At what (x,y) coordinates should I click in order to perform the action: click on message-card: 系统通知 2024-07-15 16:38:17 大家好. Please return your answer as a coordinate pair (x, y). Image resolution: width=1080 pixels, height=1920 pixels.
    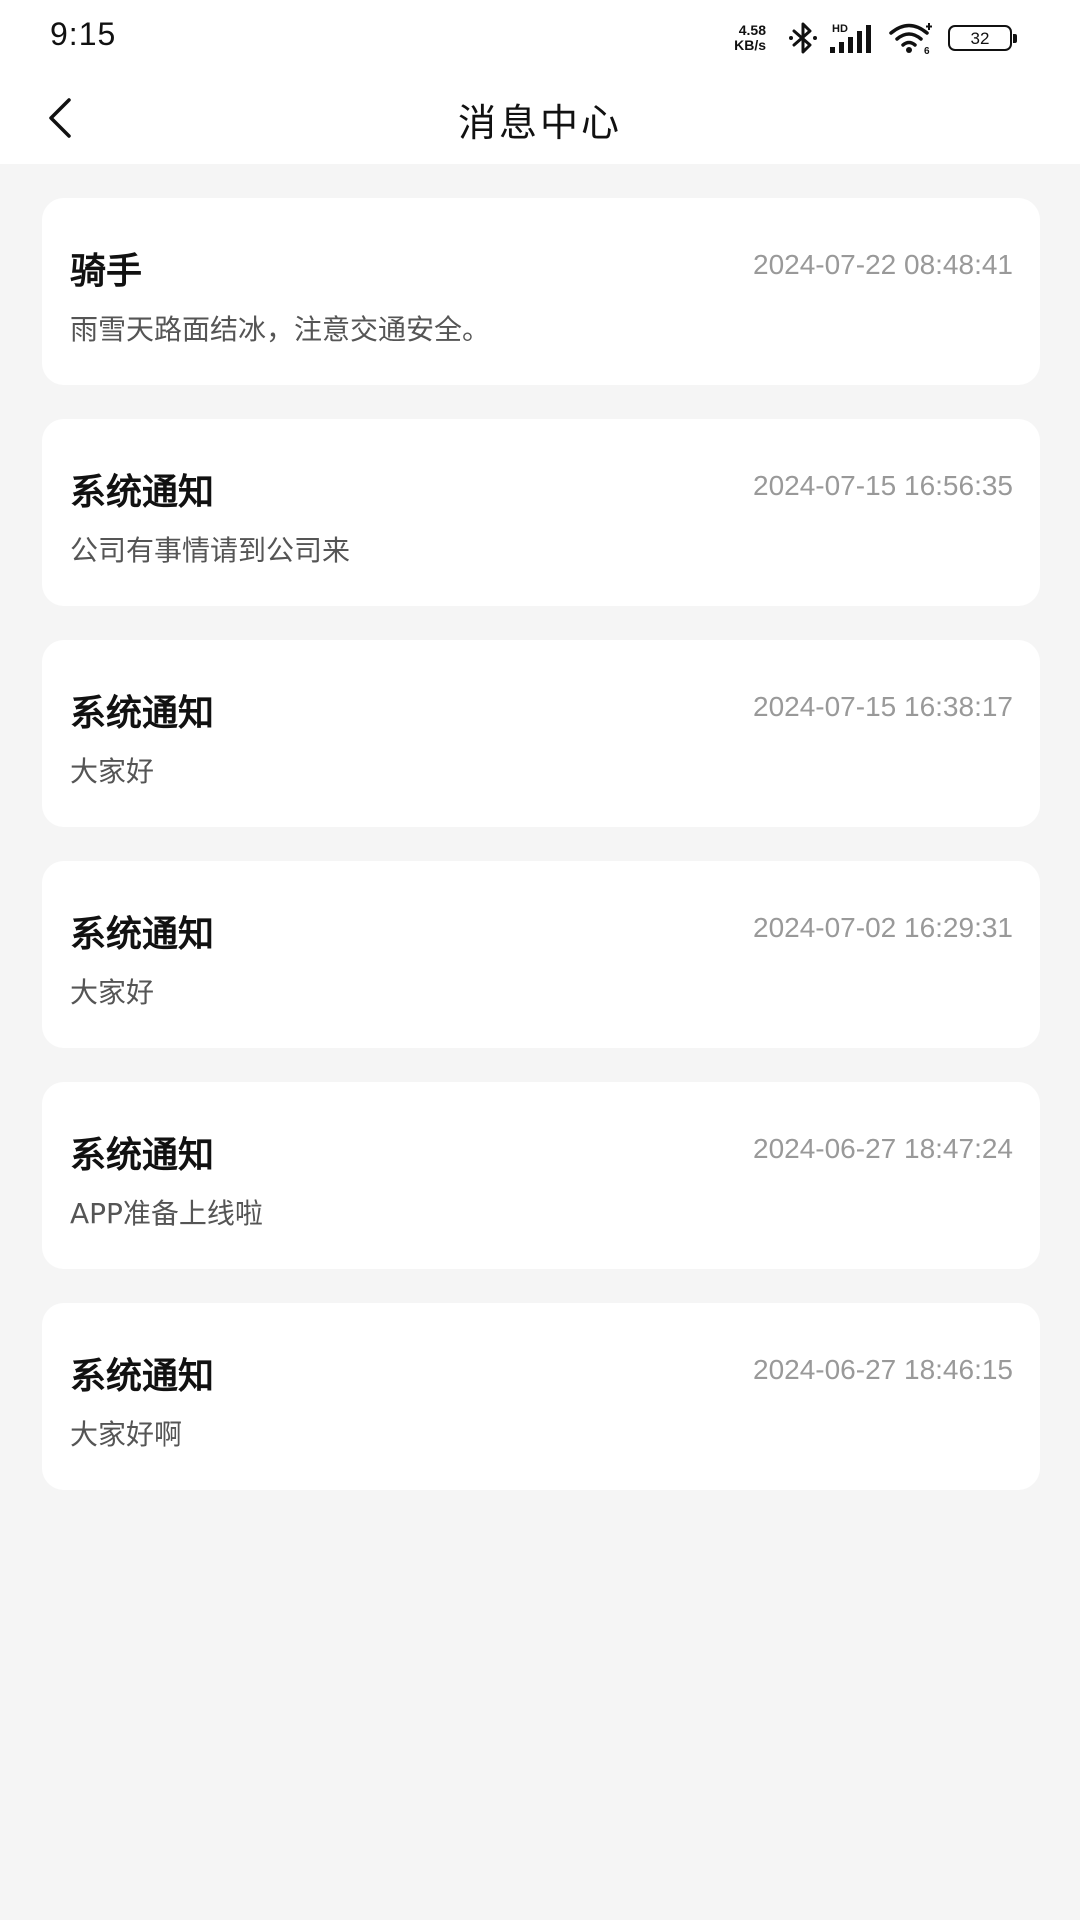
    Looking at the image, I should click on (541, 733).